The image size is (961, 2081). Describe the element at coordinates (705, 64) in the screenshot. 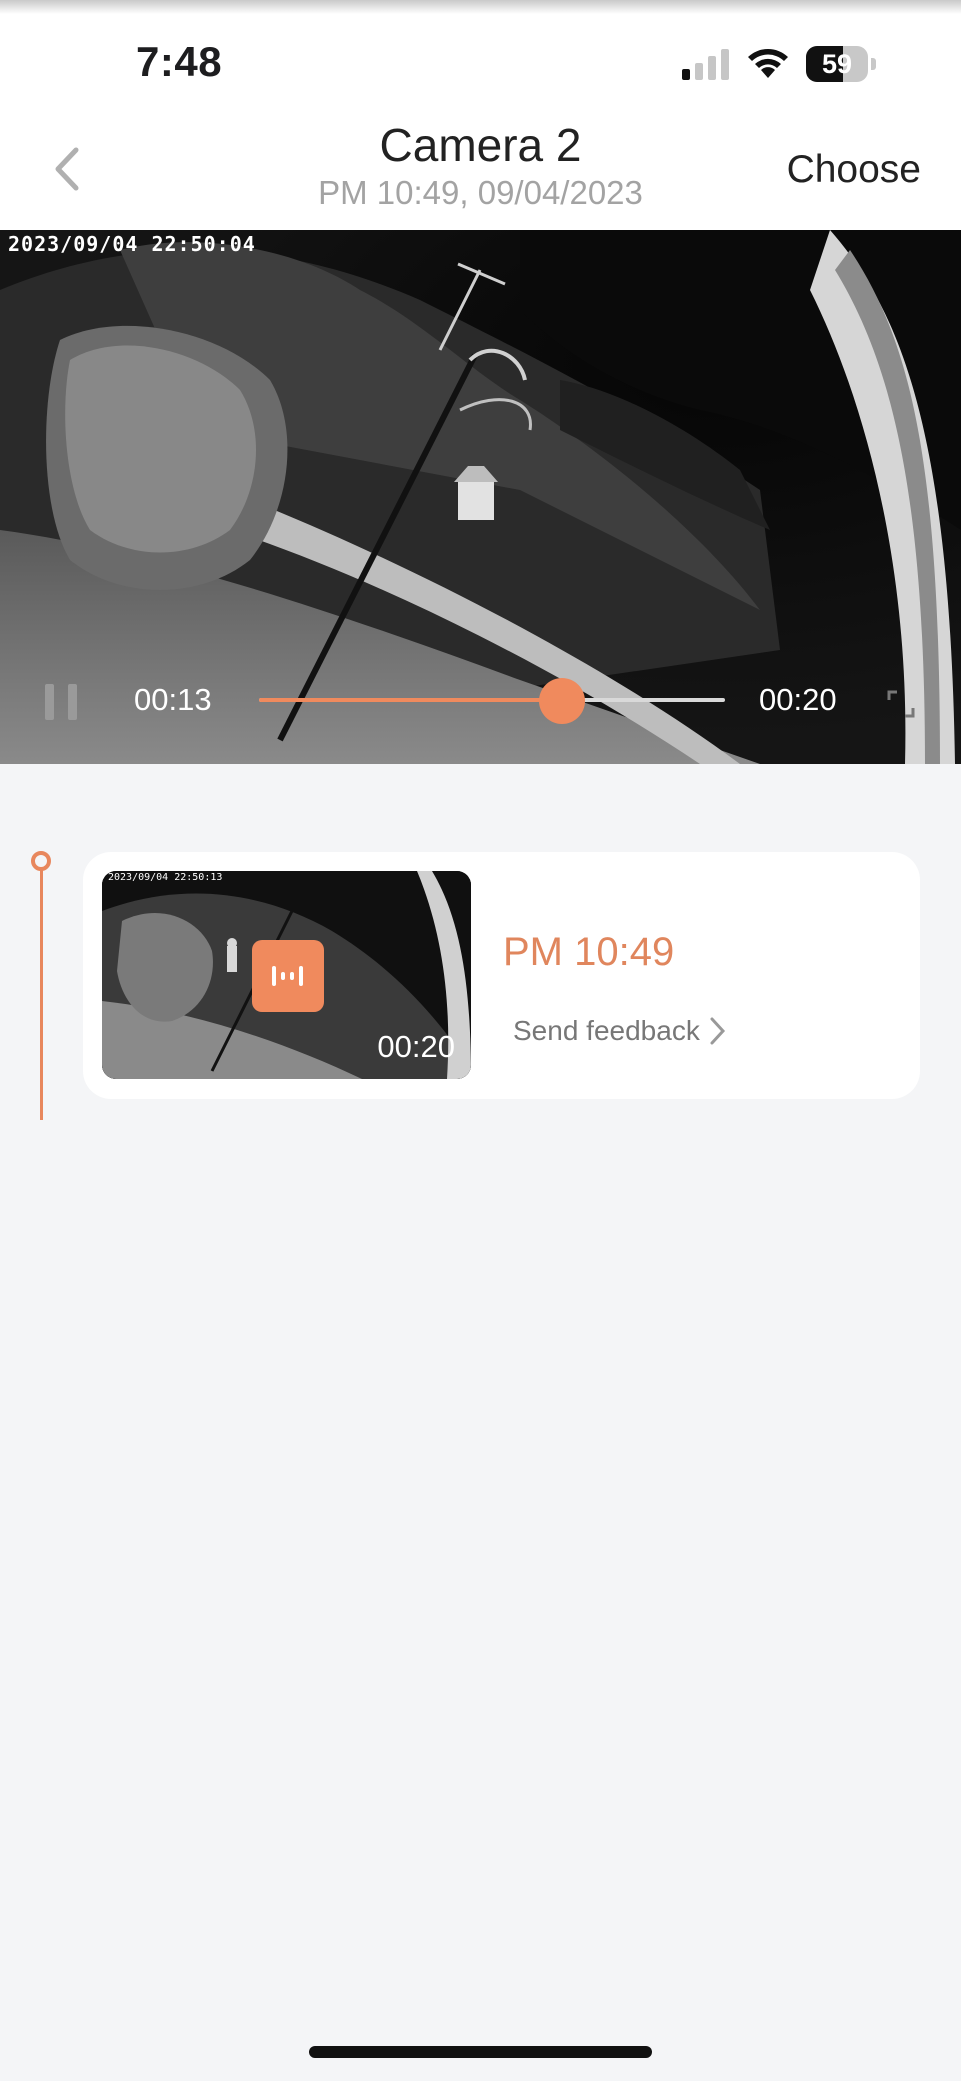

I see `cellular-signal-icon` at that location.